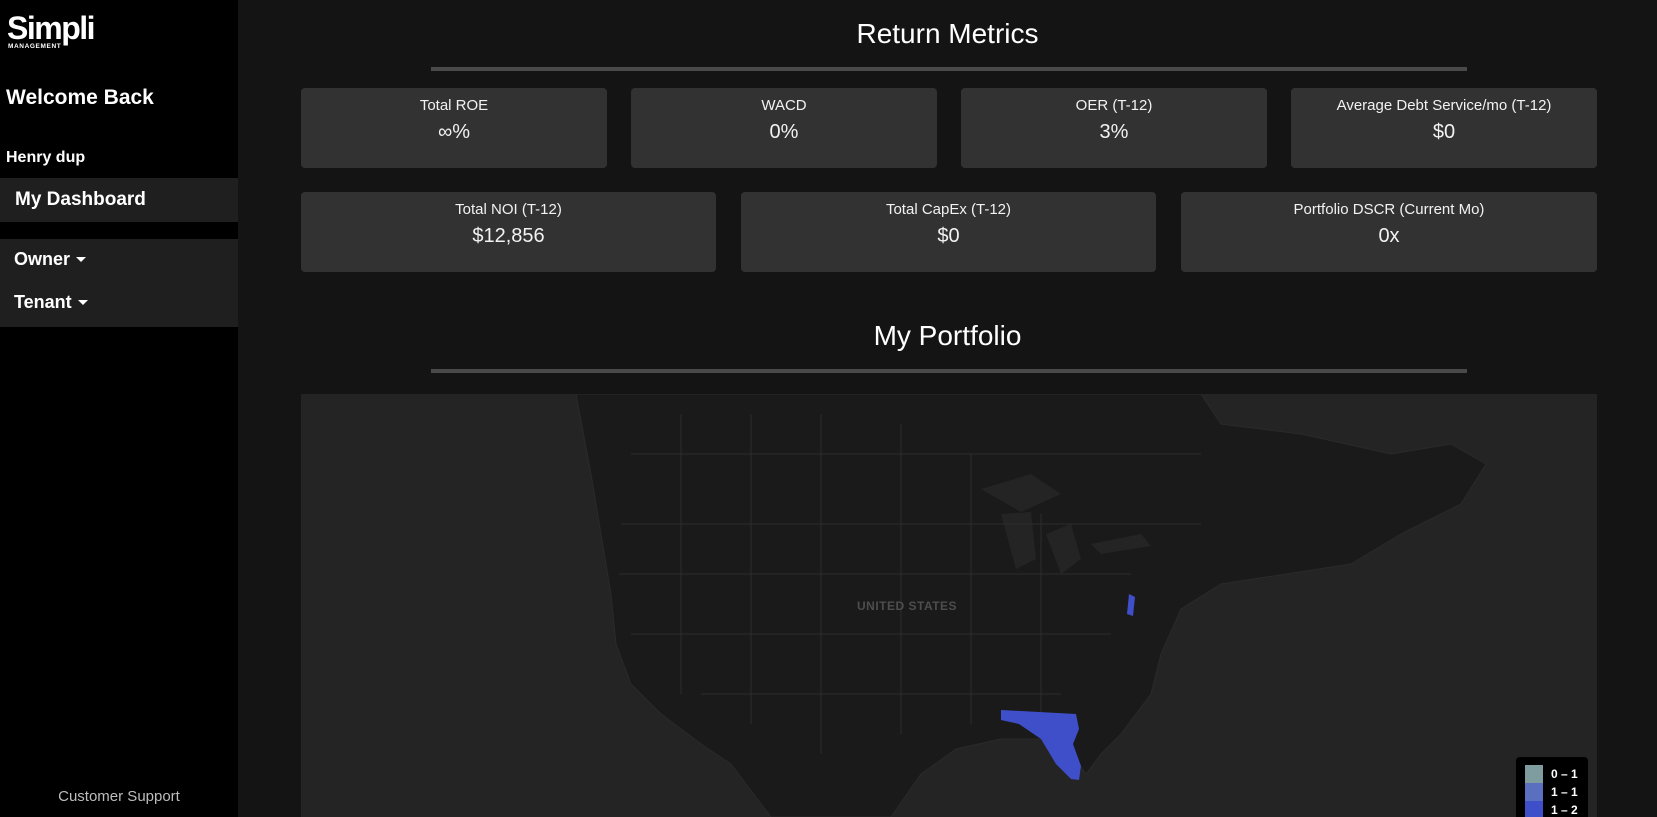 The image size is (1657, 817). Describe the element at coordinates (119, 200) in the screenshot. I see `nav-my-dashboard: My Dashboard` at that location.